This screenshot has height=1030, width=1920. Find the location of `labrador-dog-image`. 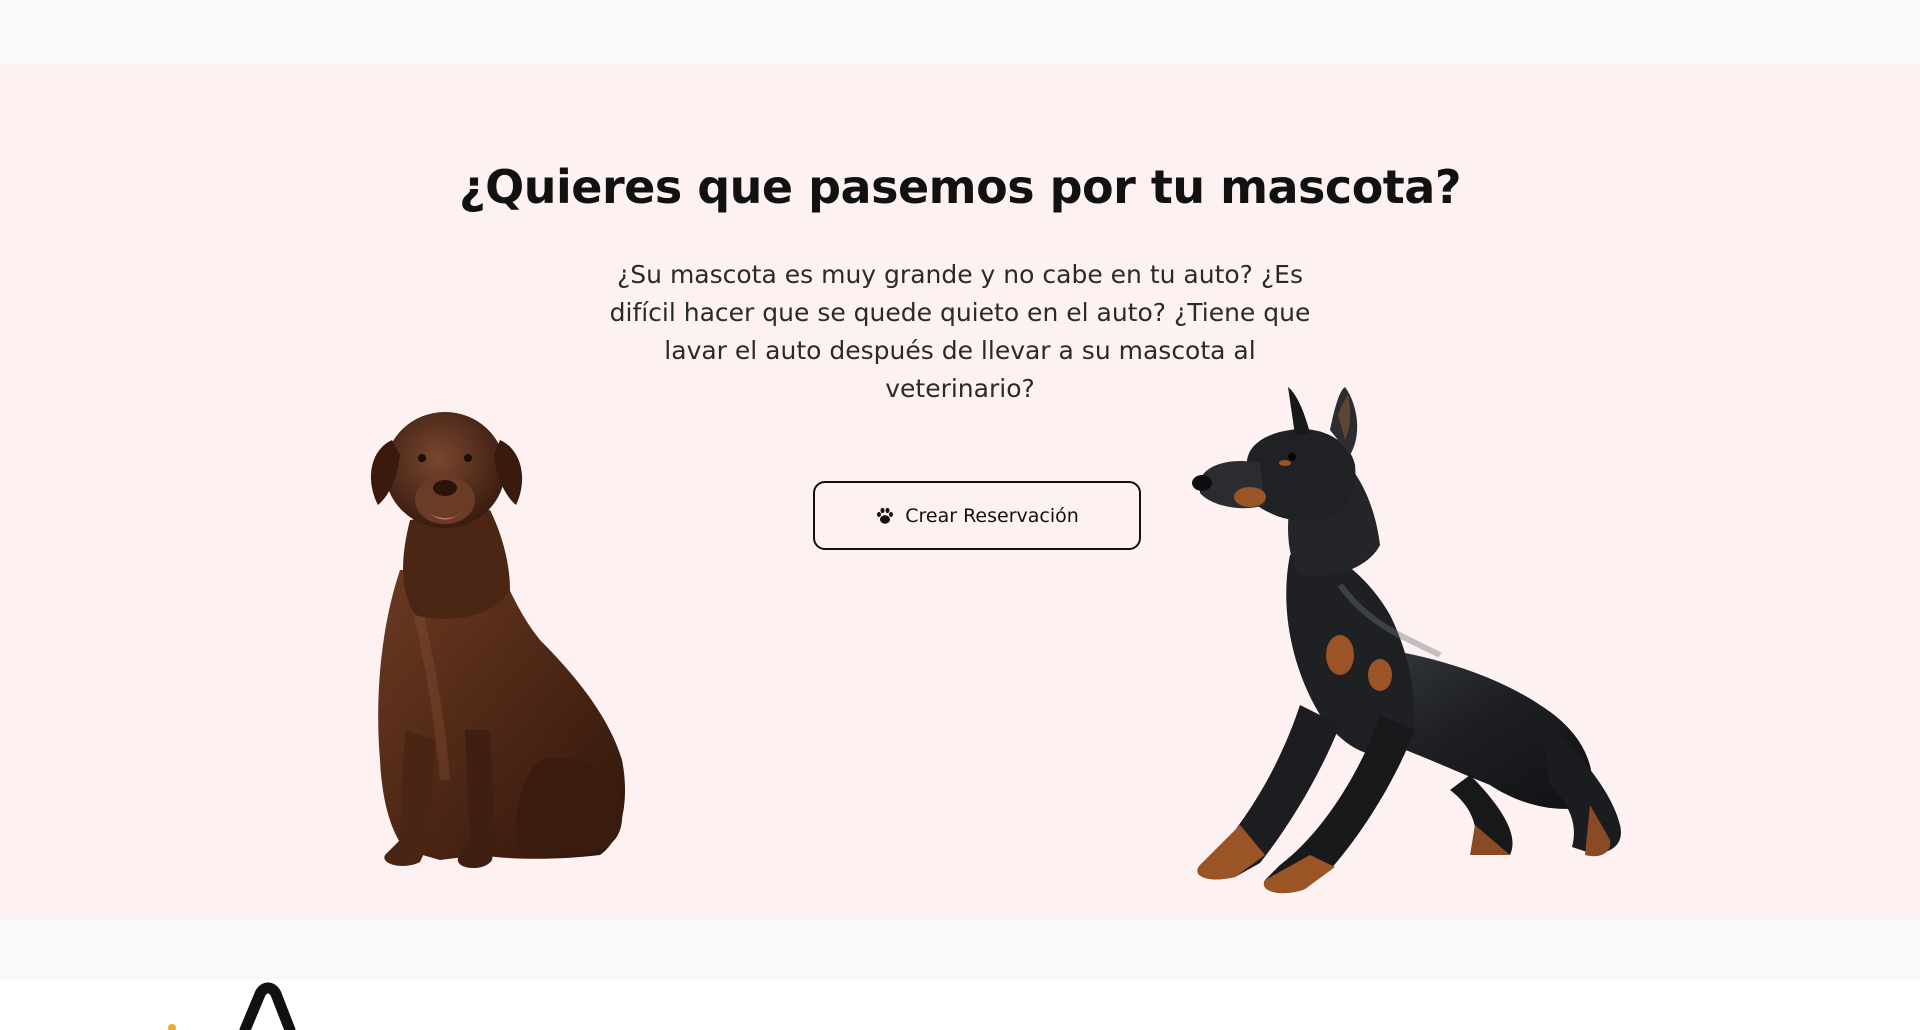

labrador-dog-image is located at coordinates (498, 640).